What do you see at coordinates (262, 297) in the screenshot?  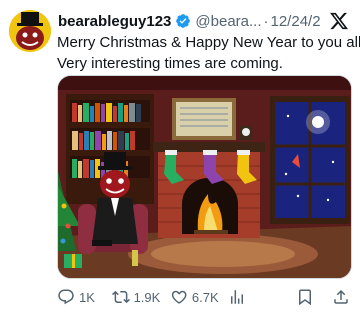 I see `views-button` at bounding box center [262, 297].